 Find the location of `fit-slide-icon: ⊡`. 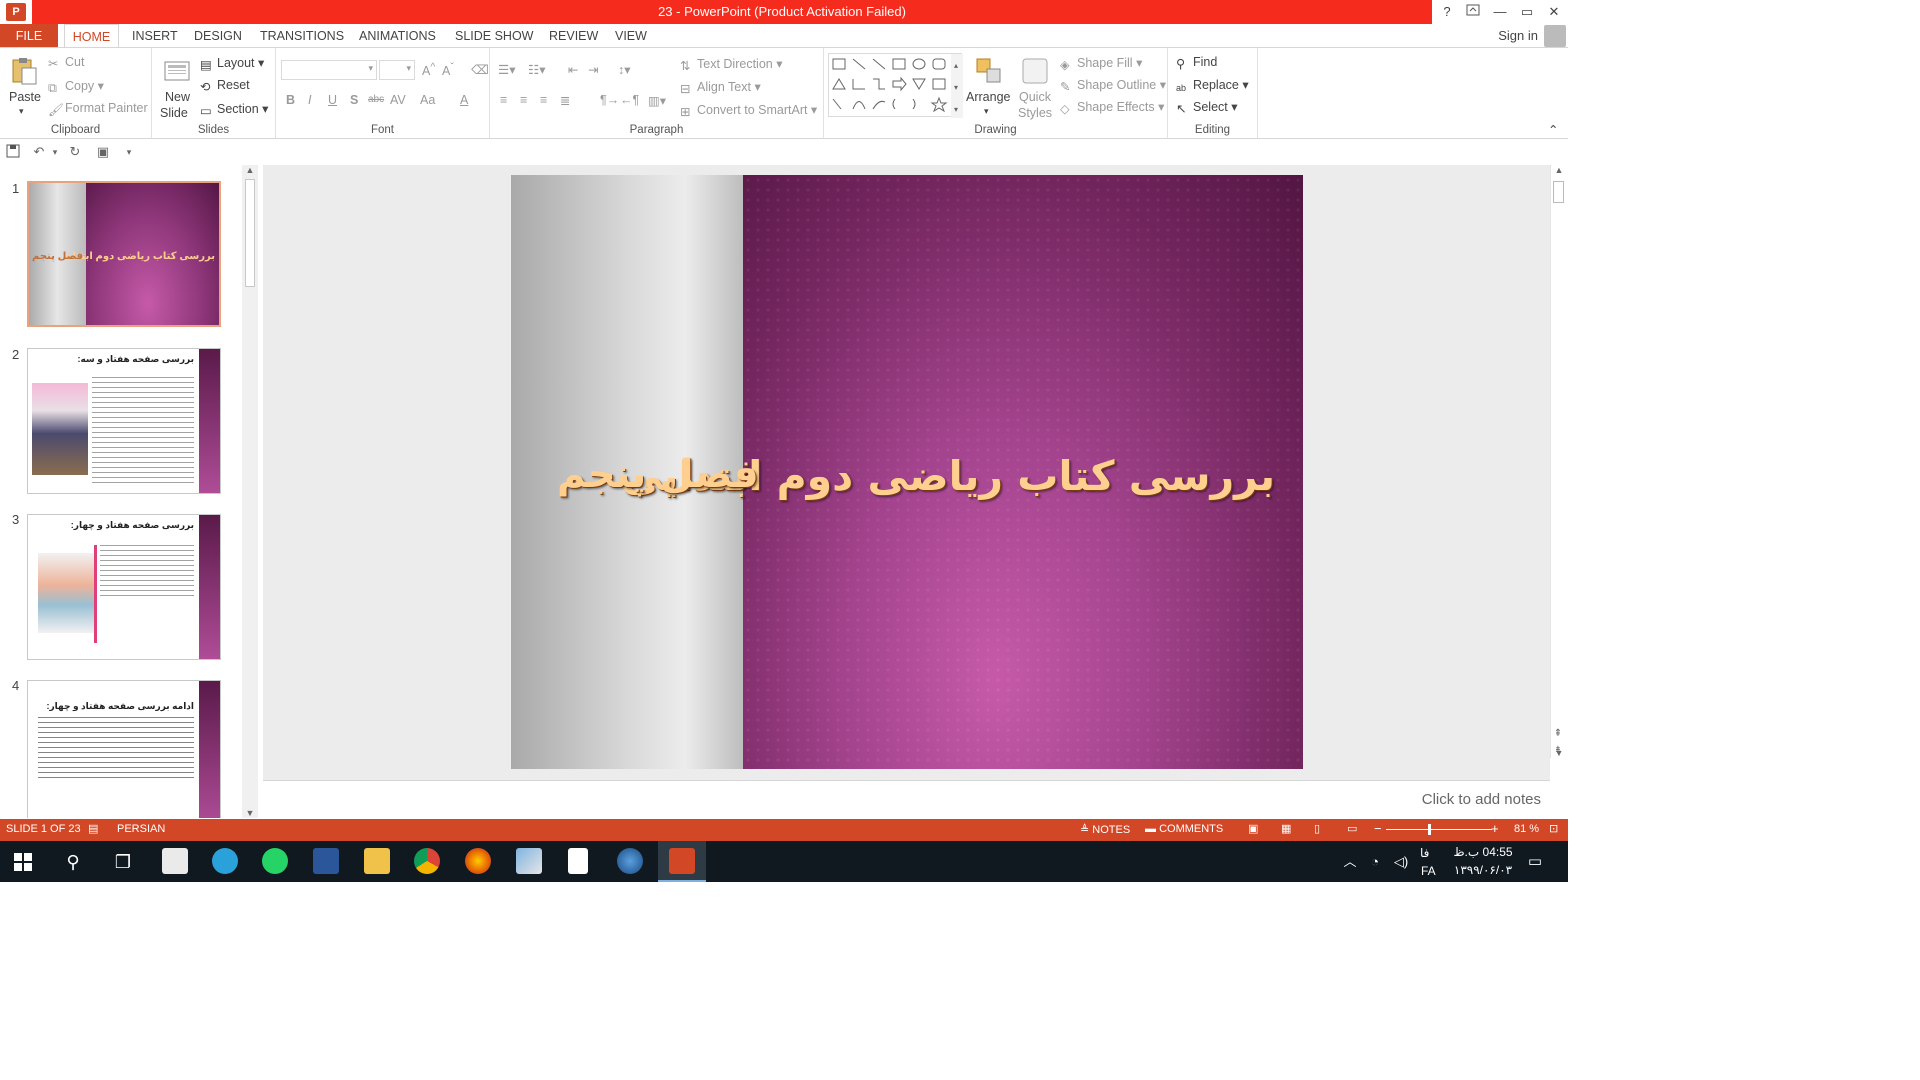

fit-slide-icon: ⊡ is located at coordinates (1553, 828).